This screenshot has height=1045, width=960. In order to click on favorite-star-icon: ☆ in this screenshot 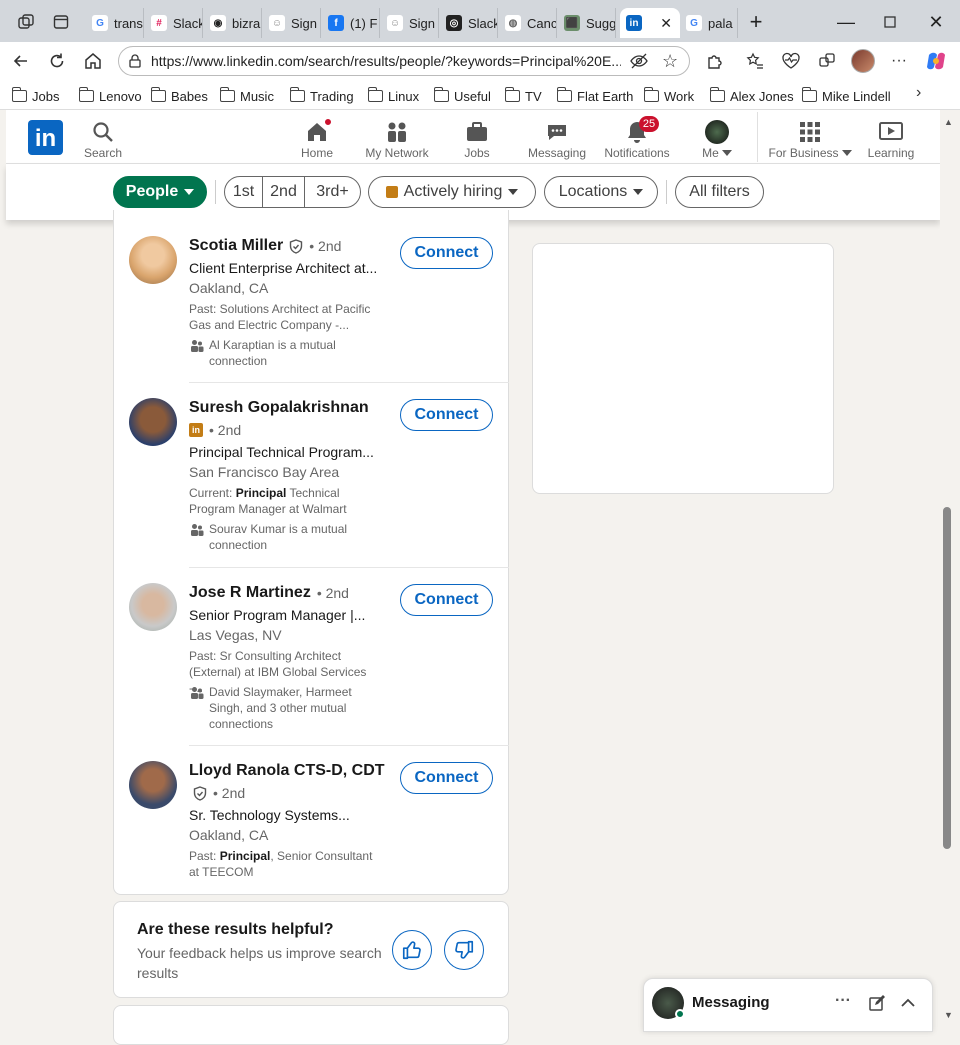, I will do `click(670, 61)`.